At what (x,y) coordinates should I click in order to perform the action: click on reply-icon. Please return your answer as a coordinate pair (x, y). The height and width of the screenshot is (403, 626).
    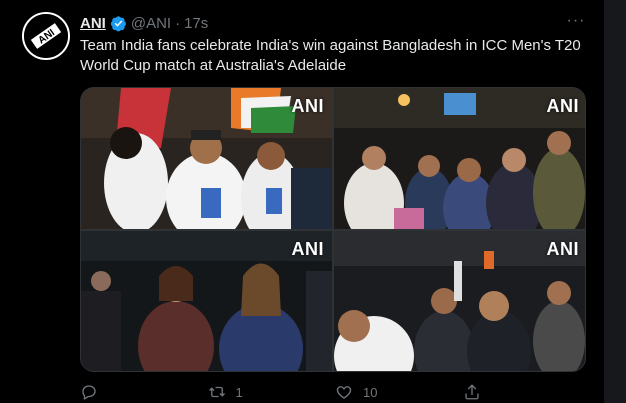
    Looking at the image, I should click on (89, 392).